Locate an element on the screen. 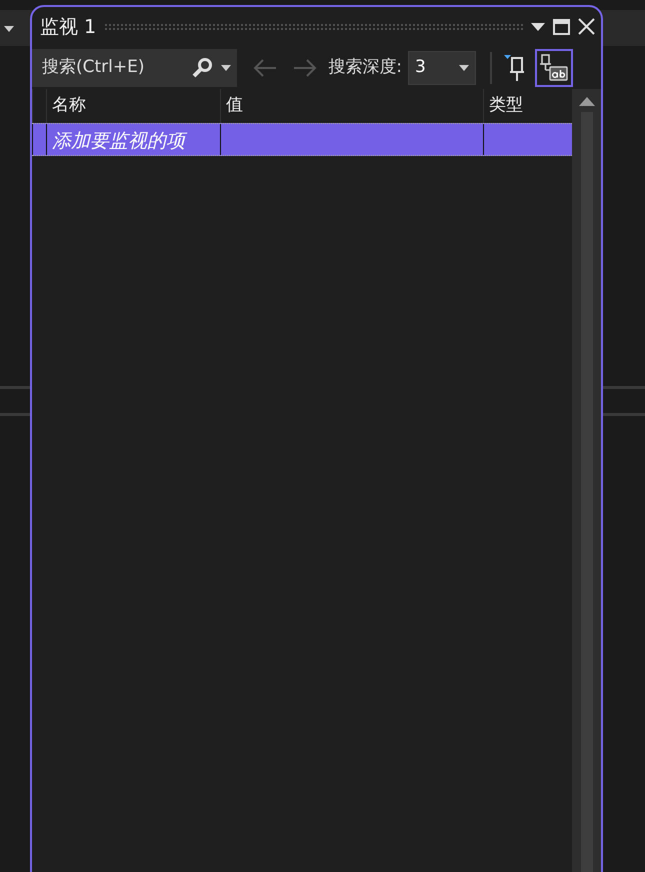 The width and height of the screenshot is (645, 872). dropdown-icon is located at coordinates (538, 26).